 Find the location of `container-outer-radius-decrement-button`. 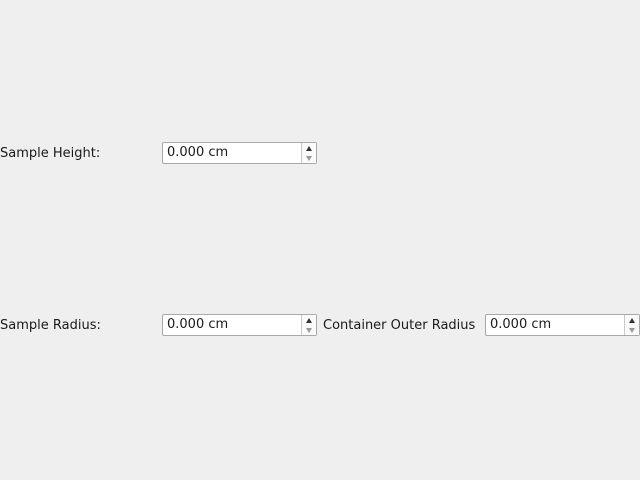

container-outer-radius-decrement-button is located at coordinates (632, 330).